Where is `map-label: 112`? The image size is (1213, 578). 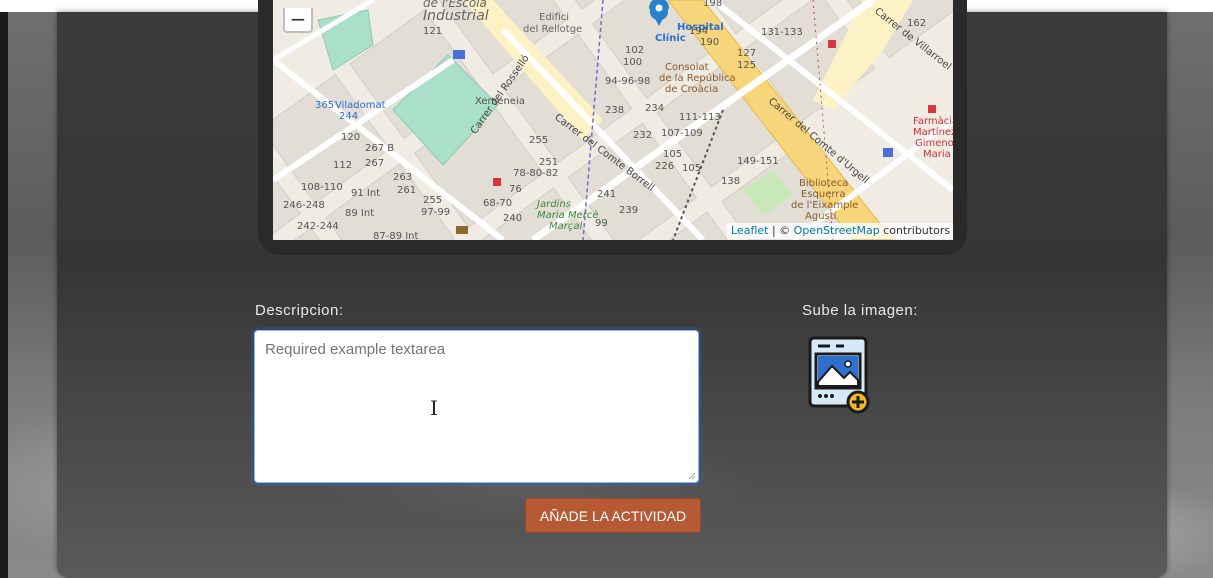 map-label: 112 is located at coordinates (343, 165).